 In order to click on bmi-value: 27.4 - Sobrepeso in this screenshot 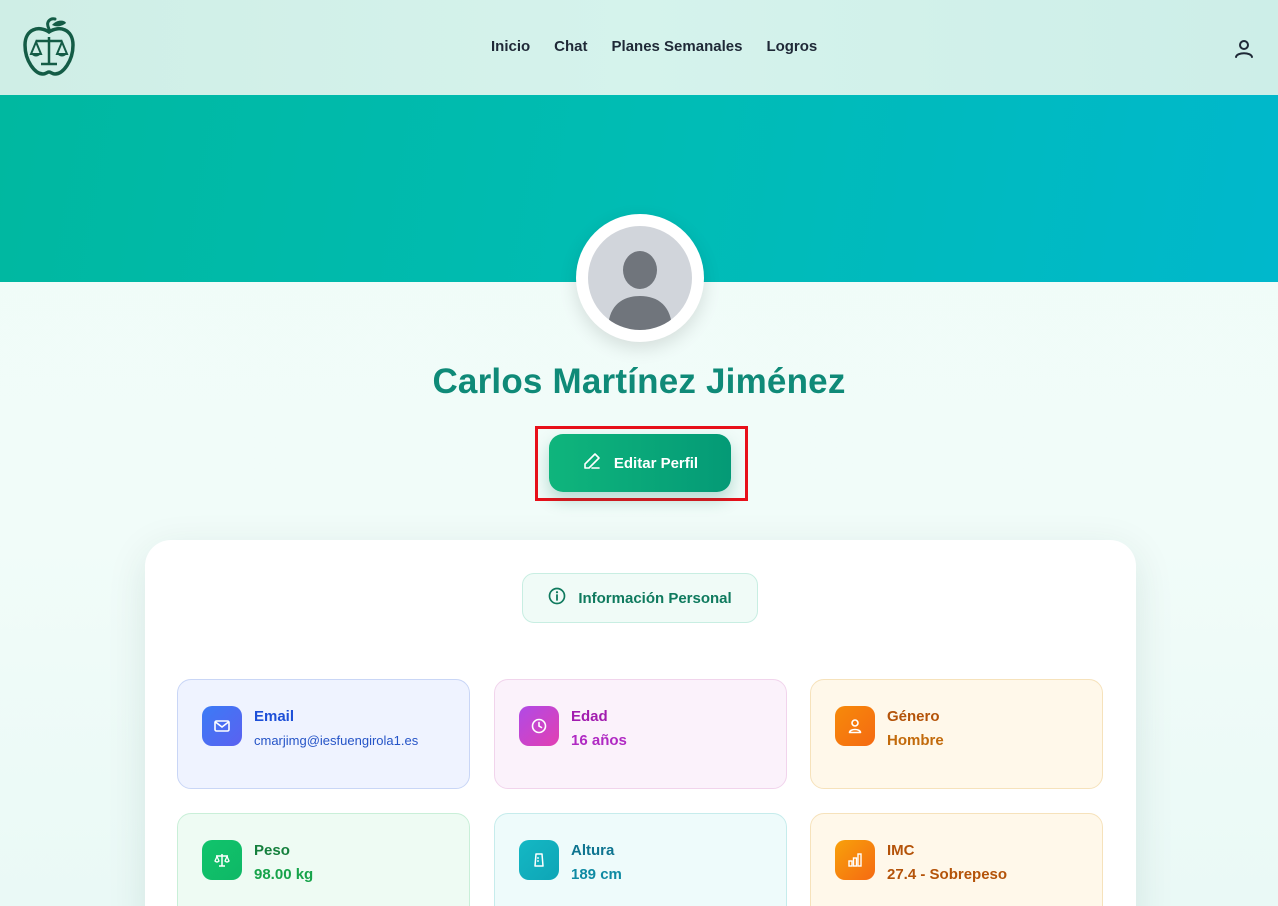, I will do `click(947, 874)`.